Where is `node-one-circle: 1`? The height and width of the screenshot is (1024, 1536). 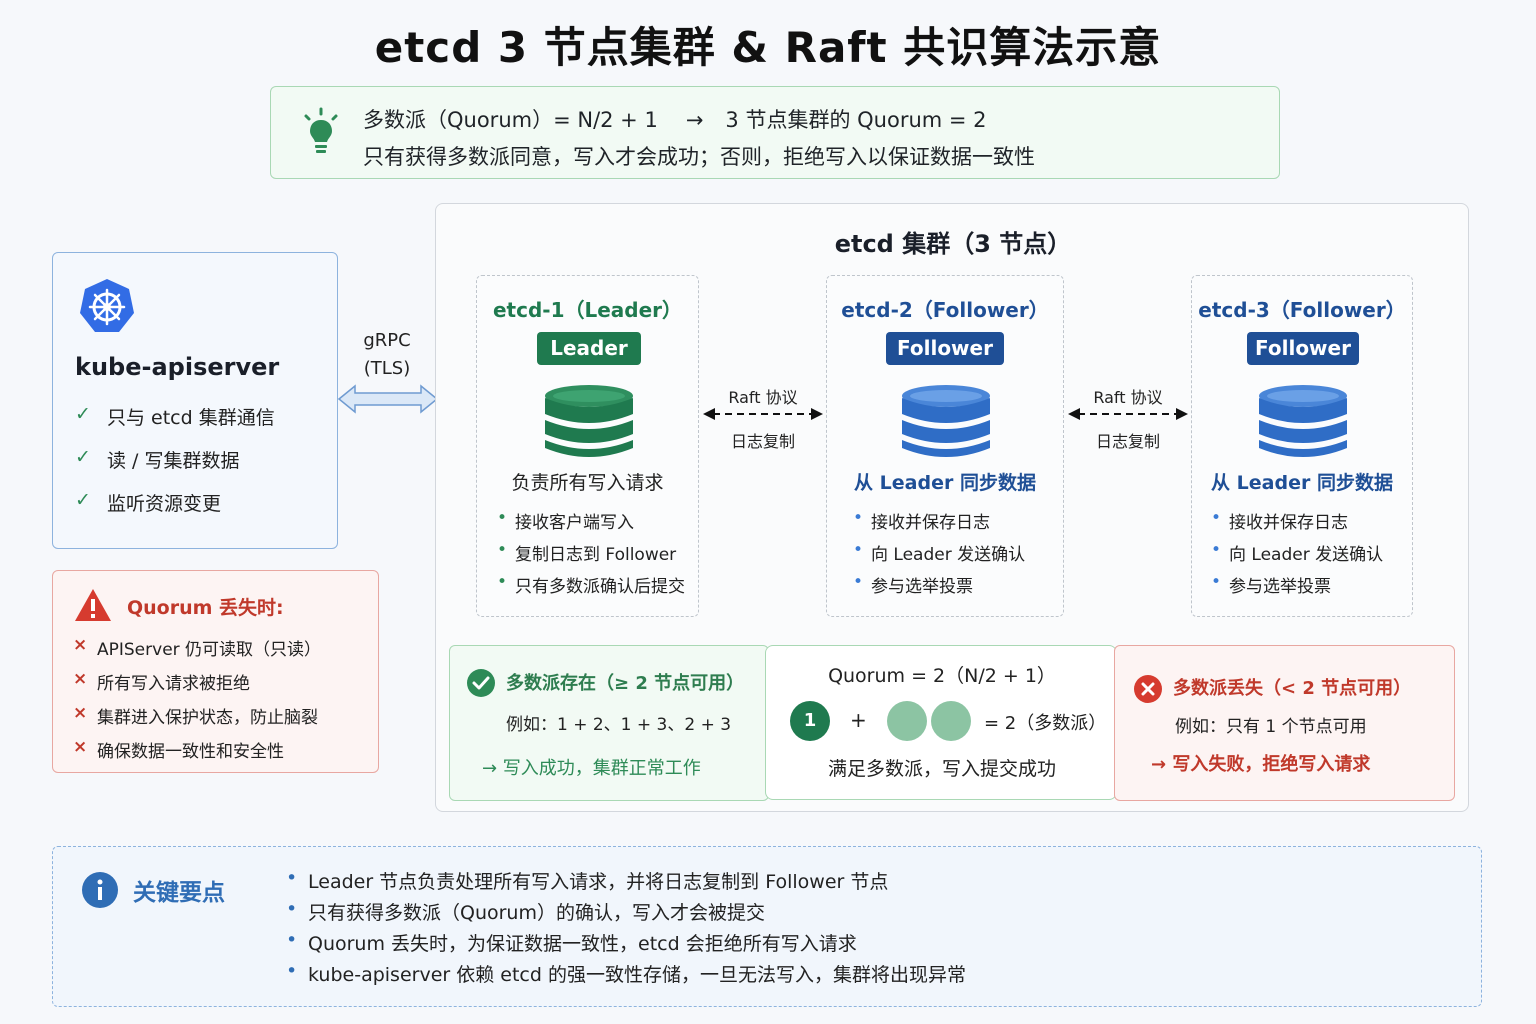 node-one-circle: 1 is located at coordinates (810, 721).